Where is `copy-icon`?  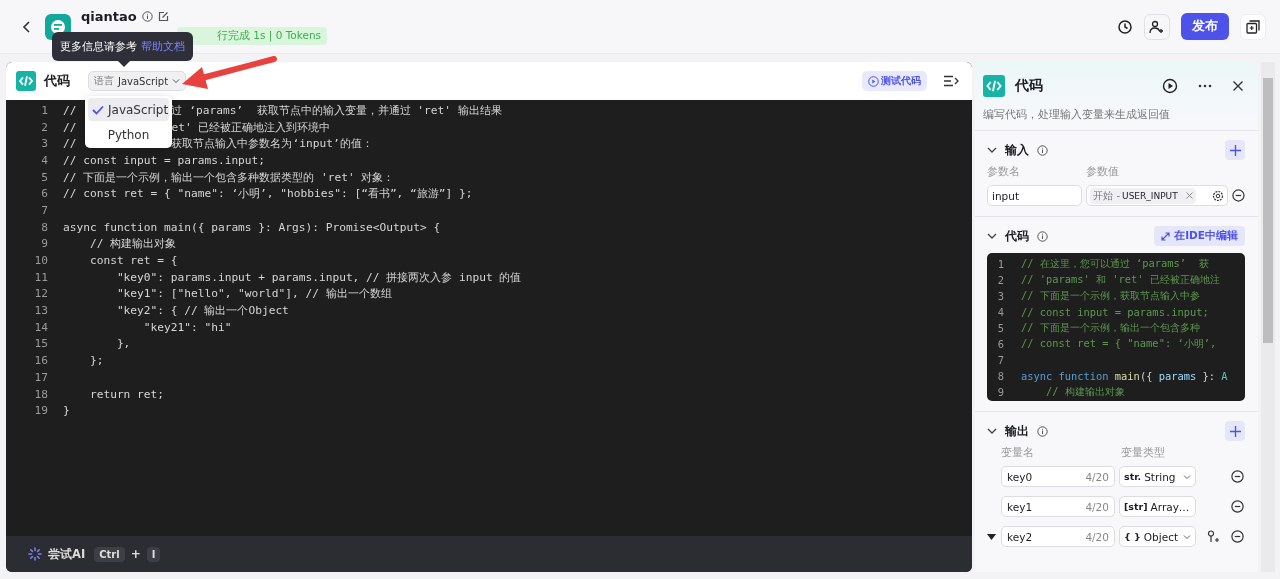 copy-icon is located at coordinates (1253, 26).